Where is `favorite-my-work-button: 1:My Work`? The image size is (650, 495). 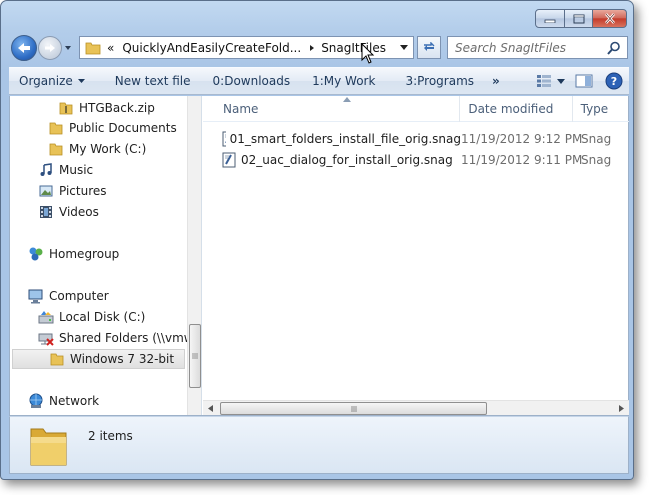
favorite-my-work-button: 1:My Work is located at coordinates (343, 81).